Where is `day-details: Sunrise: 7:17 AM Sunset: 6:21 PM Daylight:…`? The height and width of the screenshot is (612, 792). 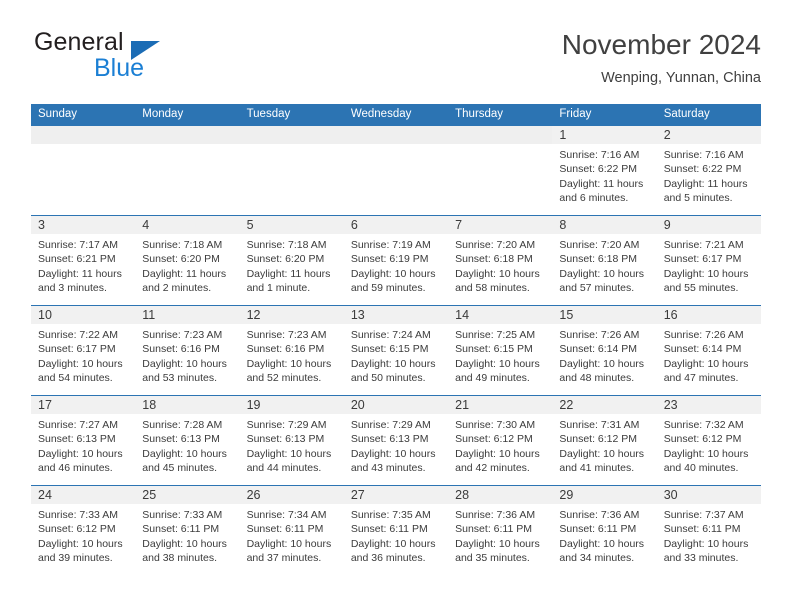
day-details: Sunrise: 7:17 AM Sunset: 6:21 PM Daylight:… is located at coordinates (83, 265).